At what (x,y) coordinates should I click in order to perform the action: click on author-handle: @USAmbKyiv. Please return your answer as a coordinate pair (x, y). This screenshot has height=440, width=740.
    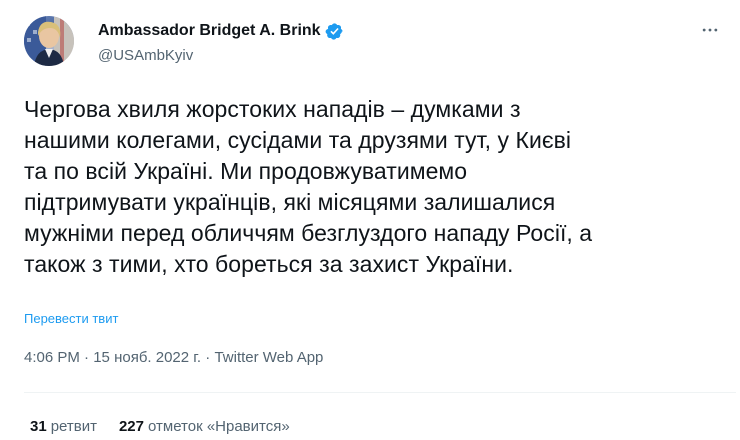
    Looking at the image, I should click on (221, 55).